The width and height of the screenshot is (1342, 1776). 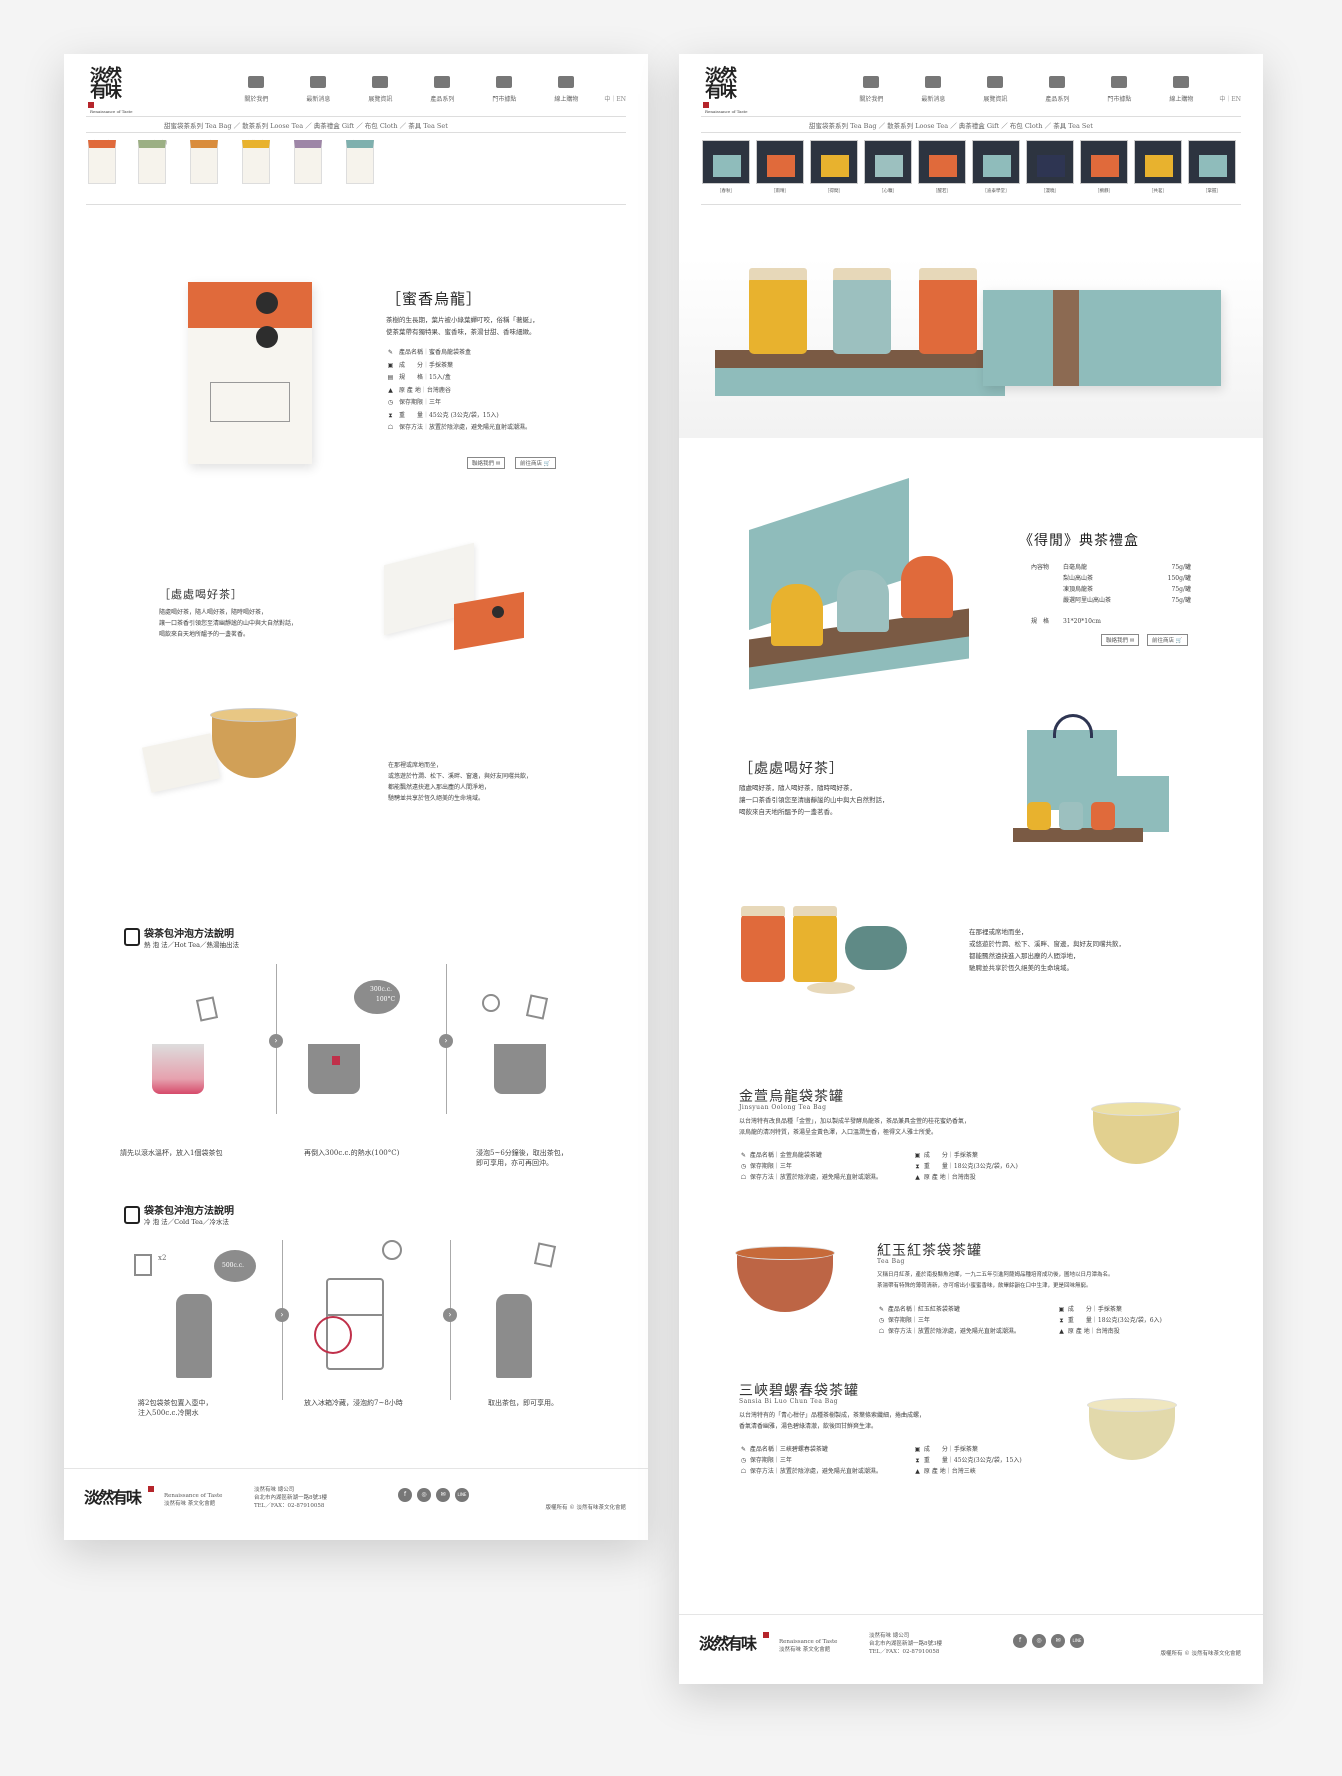 What do you see at coordinates (204, 162) in the screenshot?
I see `product-thumb: ［凍頂烏龍］` at bounding box center [204, 162].